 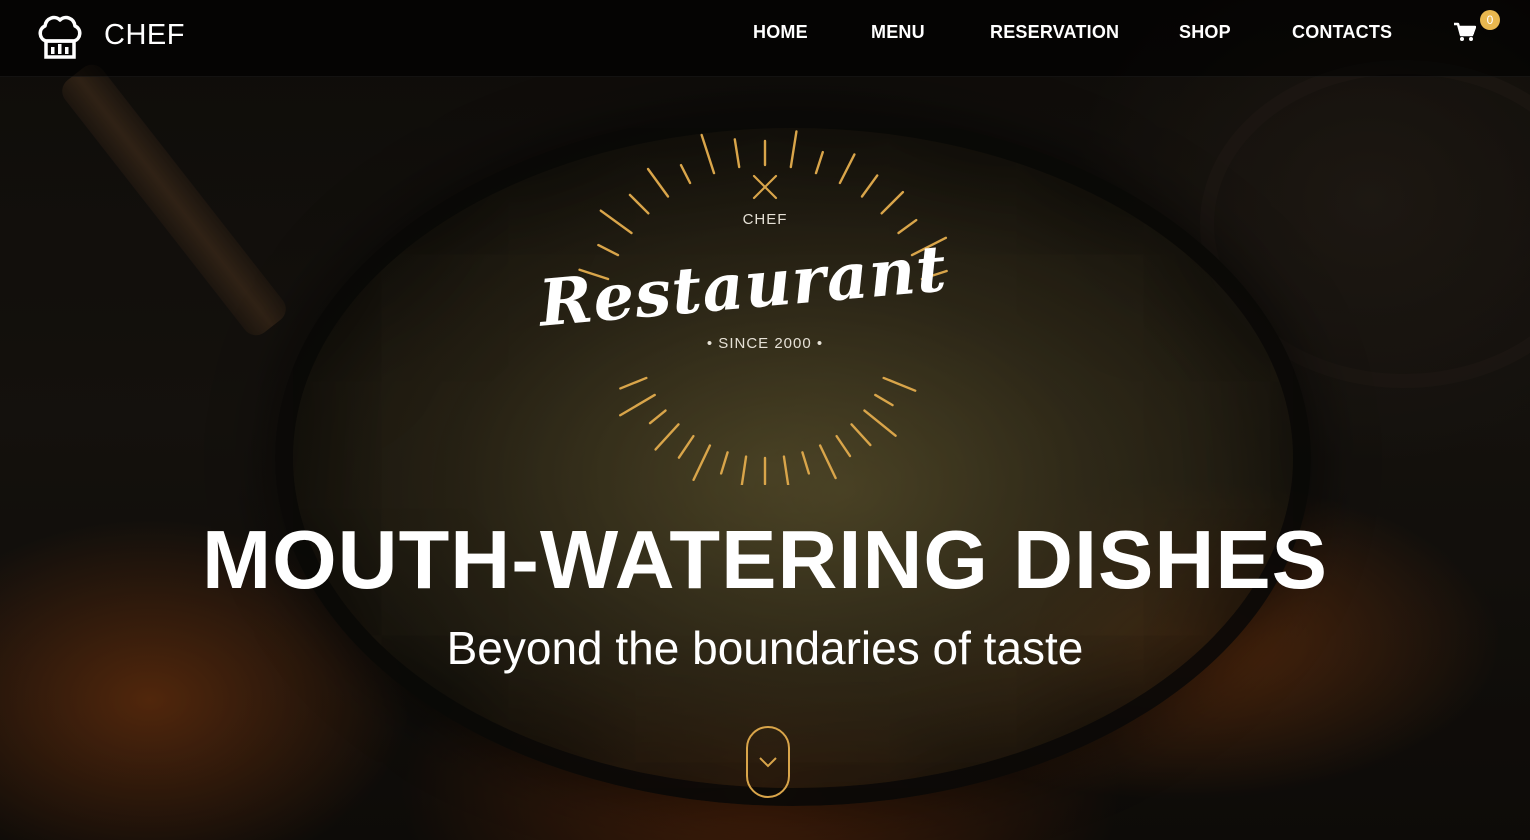 What do you see at coordinates (765, 648) in the screenshot?
I see `hero-subheadline: Beyond the boundaries of taste` at bounding box center [765, 648].